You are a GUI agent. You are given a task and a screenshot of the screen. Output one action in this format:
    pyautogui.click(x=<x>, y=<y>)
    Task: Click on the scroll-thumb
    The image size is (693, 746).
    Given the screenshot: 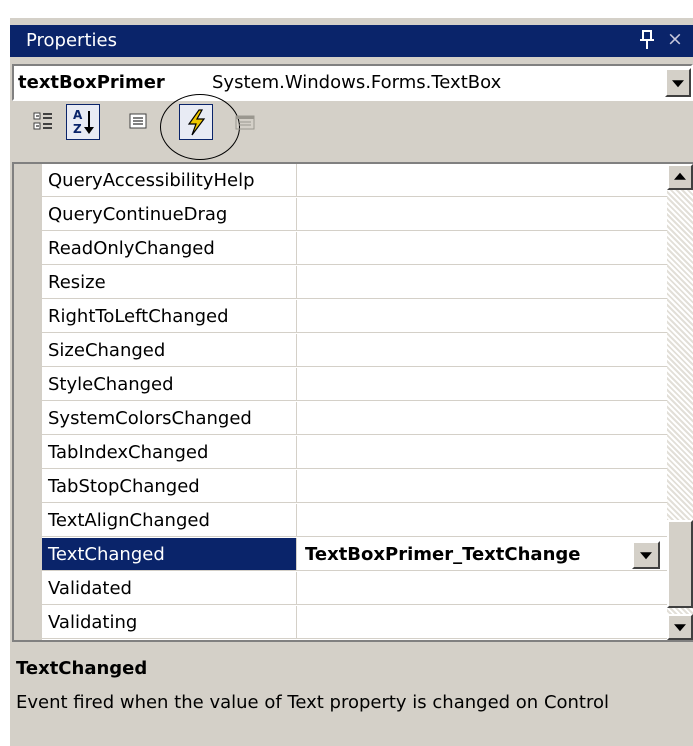 What is the action you would take?
    pyautogui.click(x=680, y=564)
    